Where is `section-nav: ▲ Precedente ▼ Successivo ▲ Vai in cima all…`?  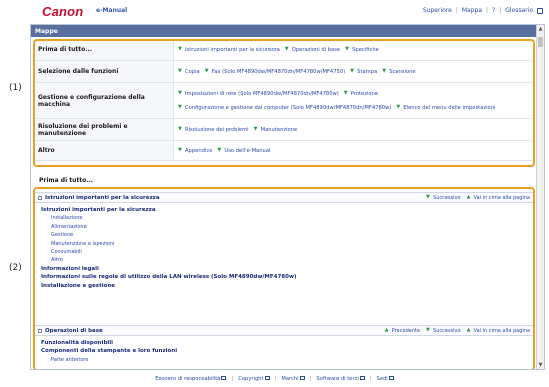 section-nav: ▲ Precedente ▼ Successivo ▲ Vai in cima all… is located at coordinates (457, 331).